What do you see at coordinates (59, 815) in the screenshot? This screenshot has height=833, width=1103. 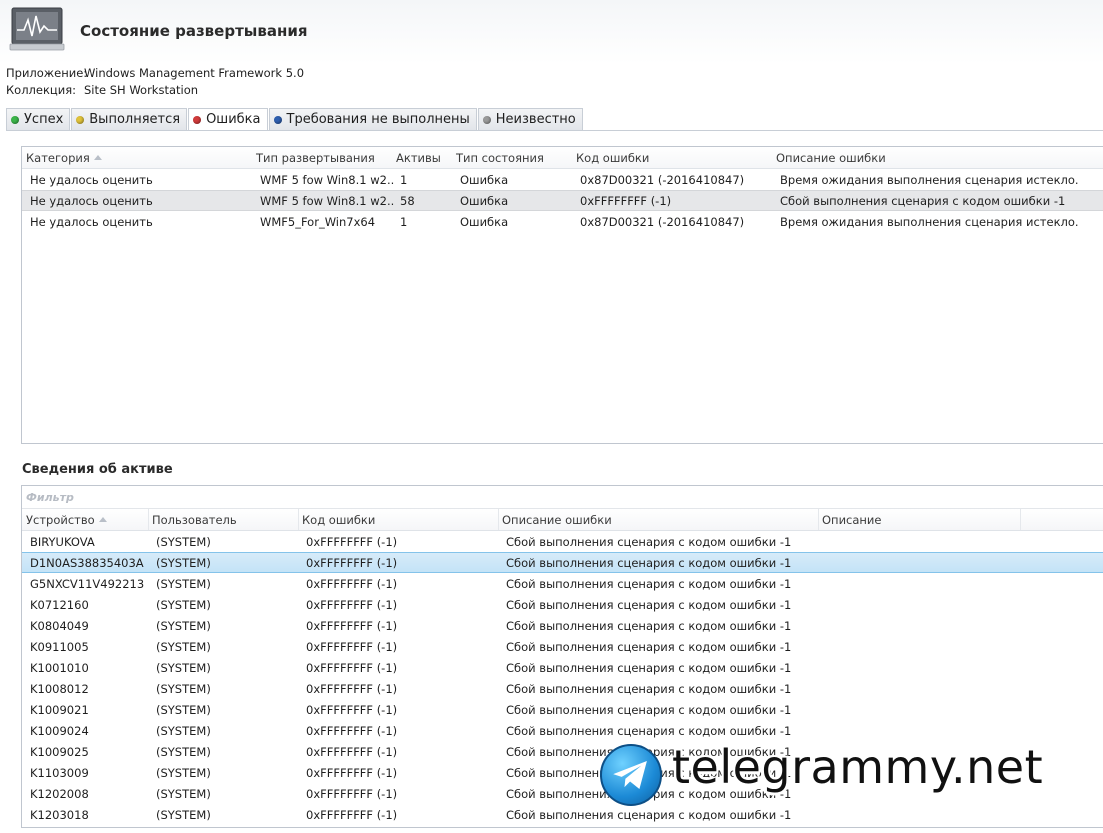 I see `table-cell: K1203018` at bounding box center [59, 815].